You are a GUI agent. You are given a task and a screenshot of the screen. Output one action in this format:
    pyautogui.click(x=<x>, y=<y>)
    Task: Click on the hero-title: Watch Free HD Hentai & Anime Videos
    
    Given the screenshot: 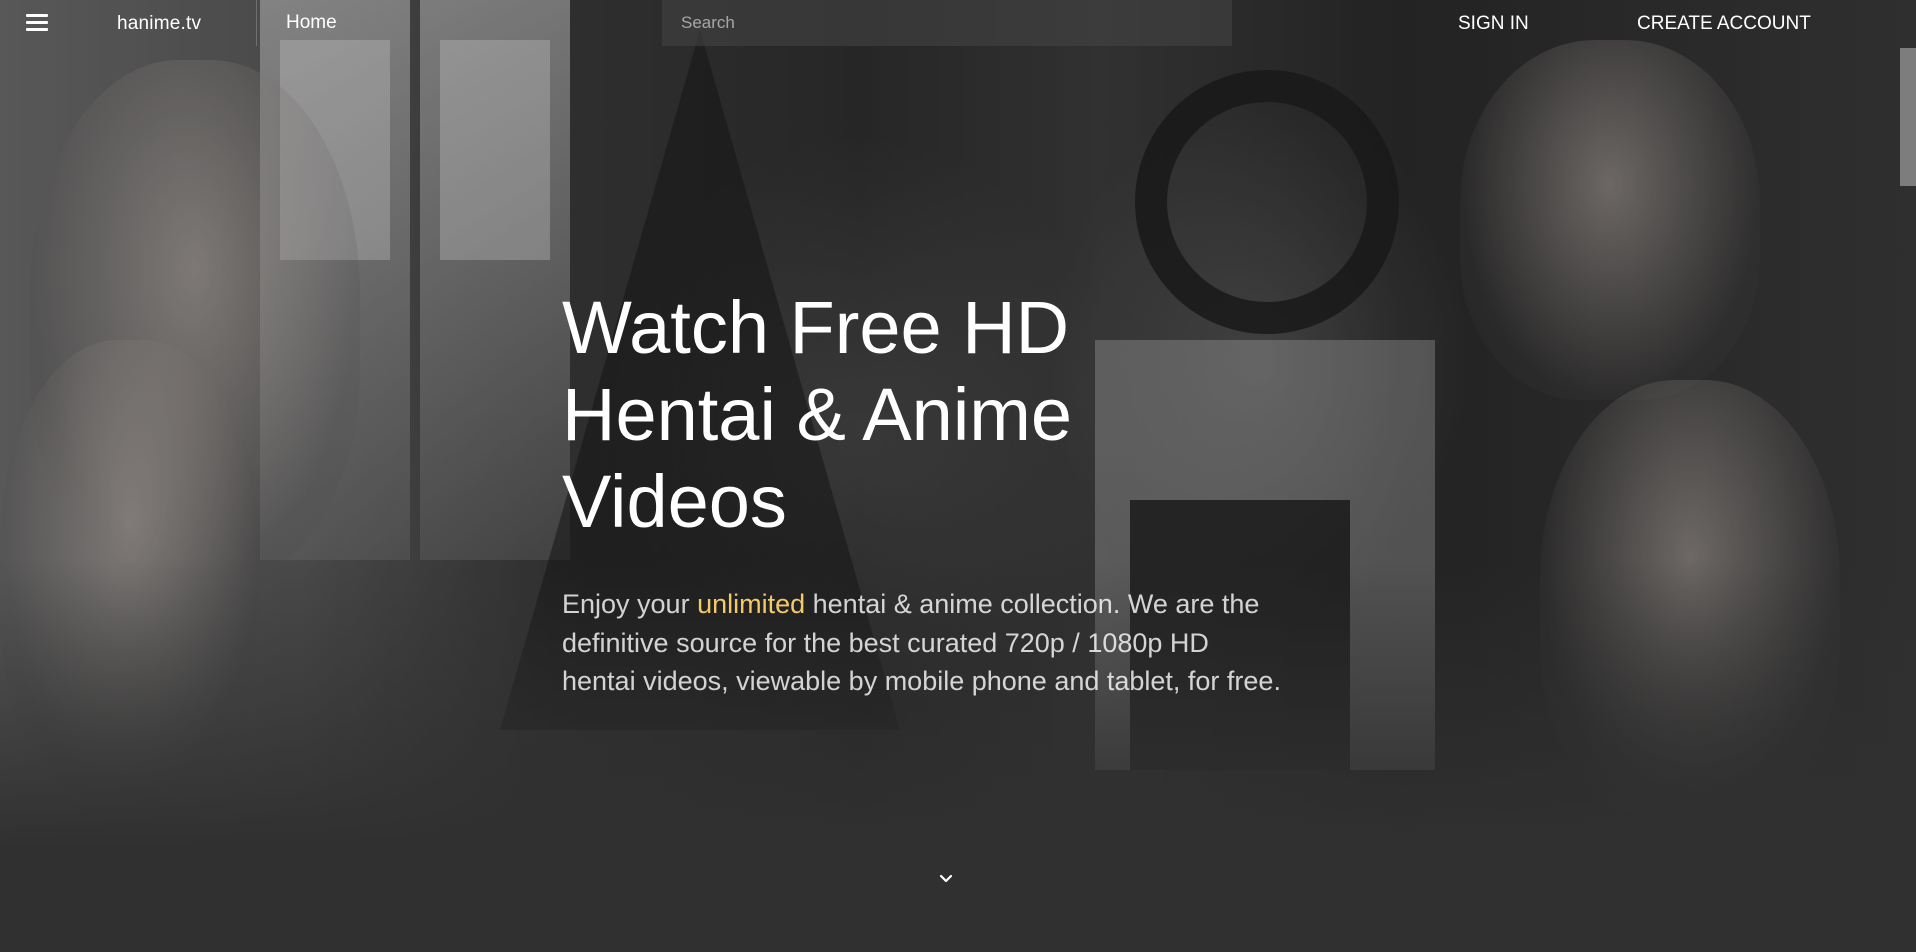 What is the action you would take?
    pyautogui.click(x=882, y=414)
    